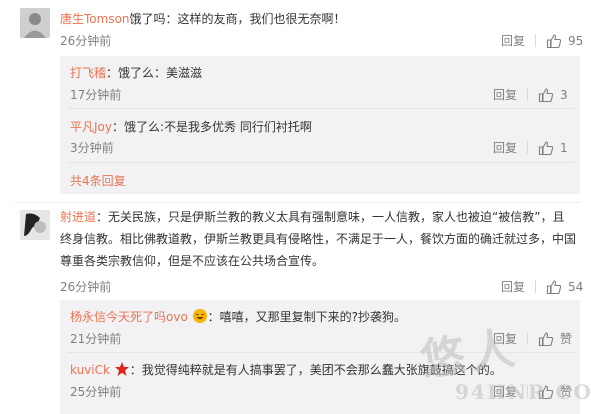 The height and width of the screenshot is (414, 591). I want to click on reply-username: 打飞稽, so click(88, 73).